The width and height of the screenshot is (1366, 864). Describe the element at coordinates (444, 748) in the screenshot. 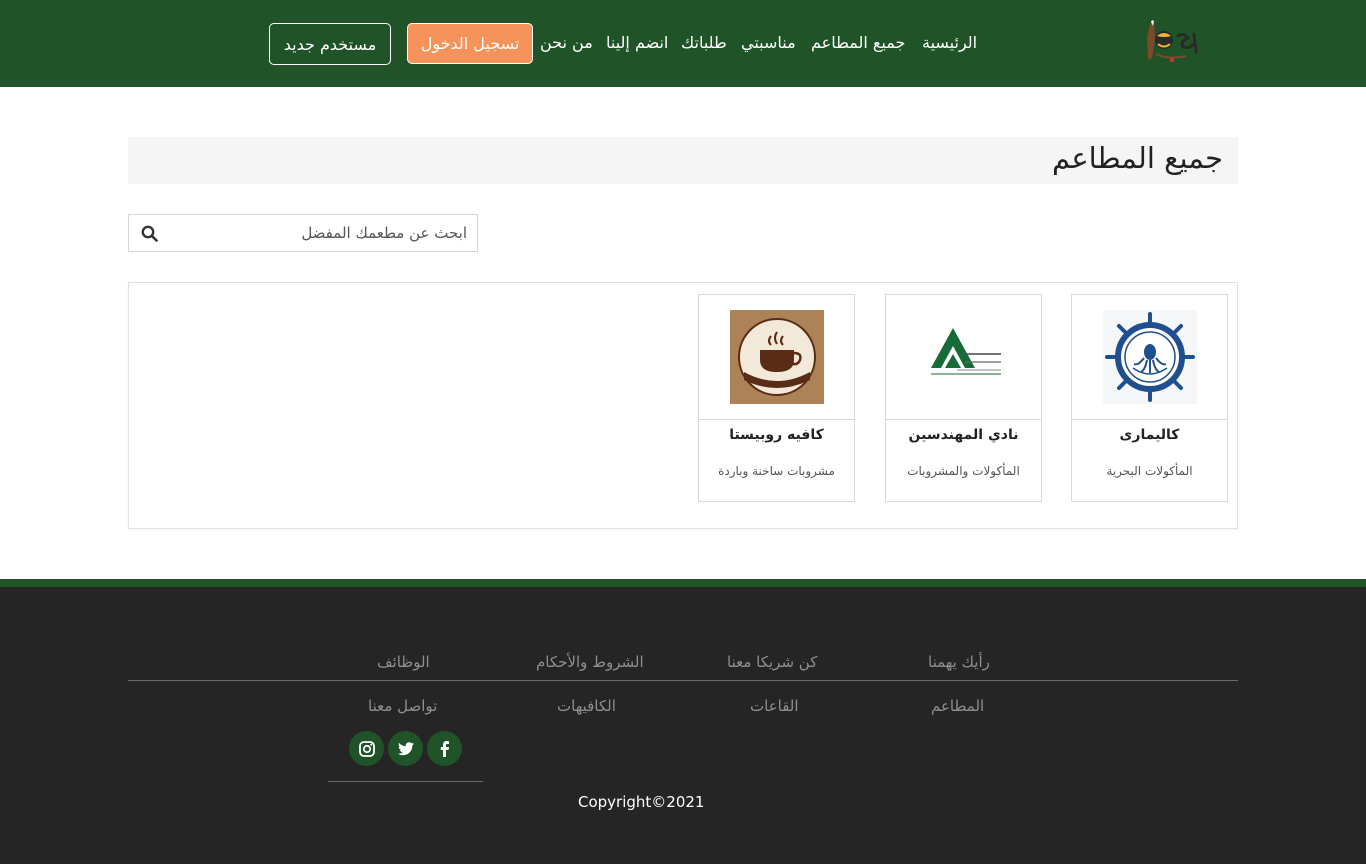

I see `facebook-icon` at that location.